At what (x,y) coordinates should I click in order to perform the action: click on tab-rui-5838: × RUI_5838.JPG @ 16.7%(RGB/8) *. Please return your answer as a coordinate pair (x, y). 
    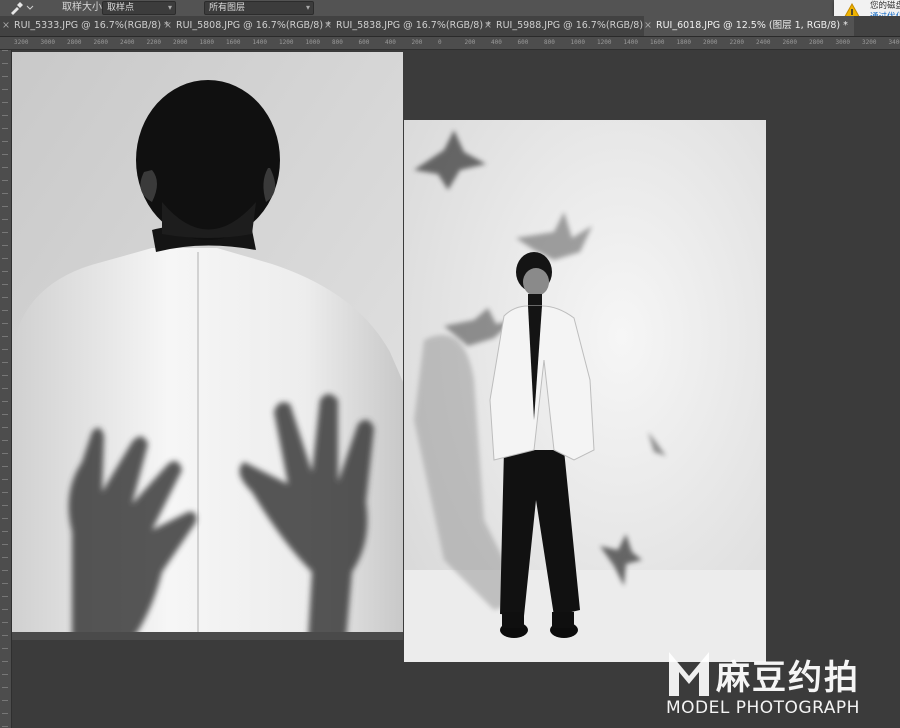
    Looking at the image, I should click on (407, 26).